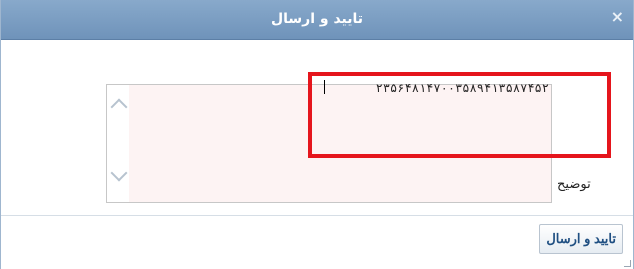 The width and height of the screenshot is (634, 269). Describe the element at coordinates (119, 107) in the screenshot. I see `chevron-up-icon` at that location.